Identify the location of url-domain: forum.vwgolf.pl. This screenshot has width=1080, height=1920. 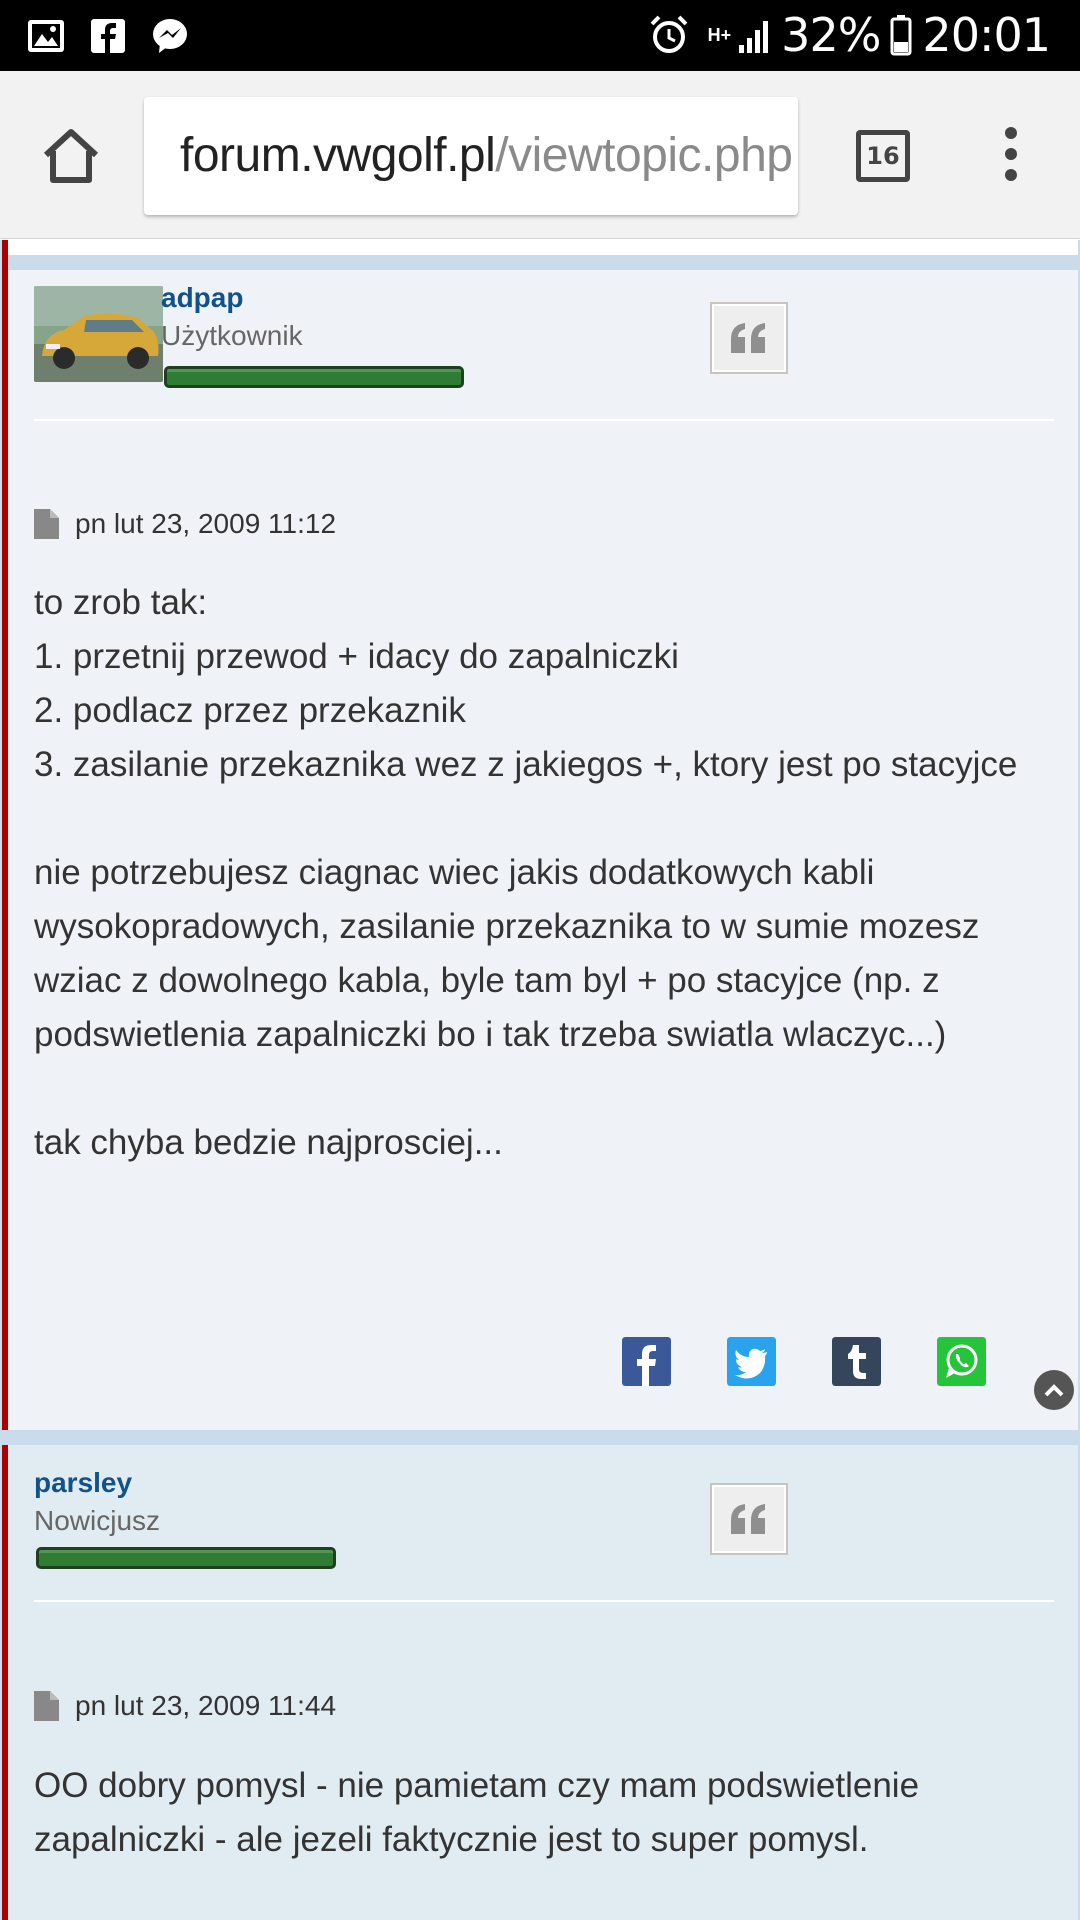
(338, 155).